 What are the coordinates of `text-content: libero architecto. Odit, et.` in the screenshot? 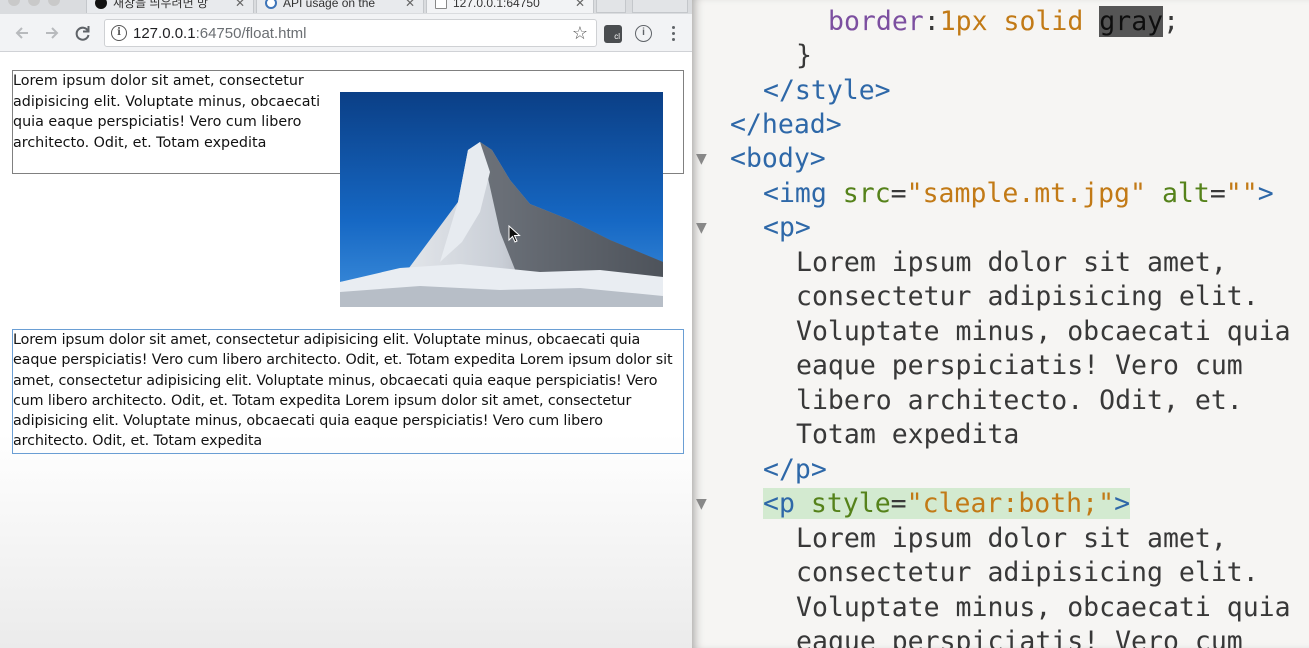 It's located at (1019, 400).